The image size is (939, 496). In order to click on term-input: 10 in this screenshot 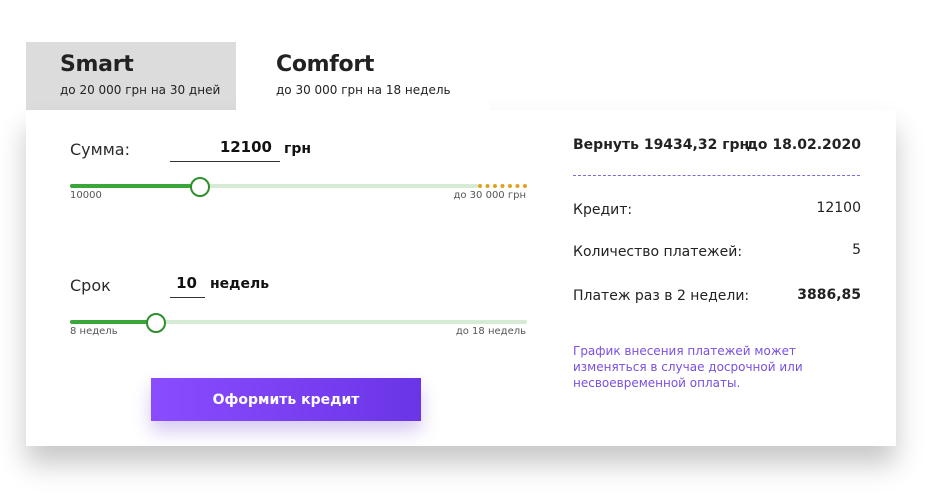, I will do `click(187, 285)`.